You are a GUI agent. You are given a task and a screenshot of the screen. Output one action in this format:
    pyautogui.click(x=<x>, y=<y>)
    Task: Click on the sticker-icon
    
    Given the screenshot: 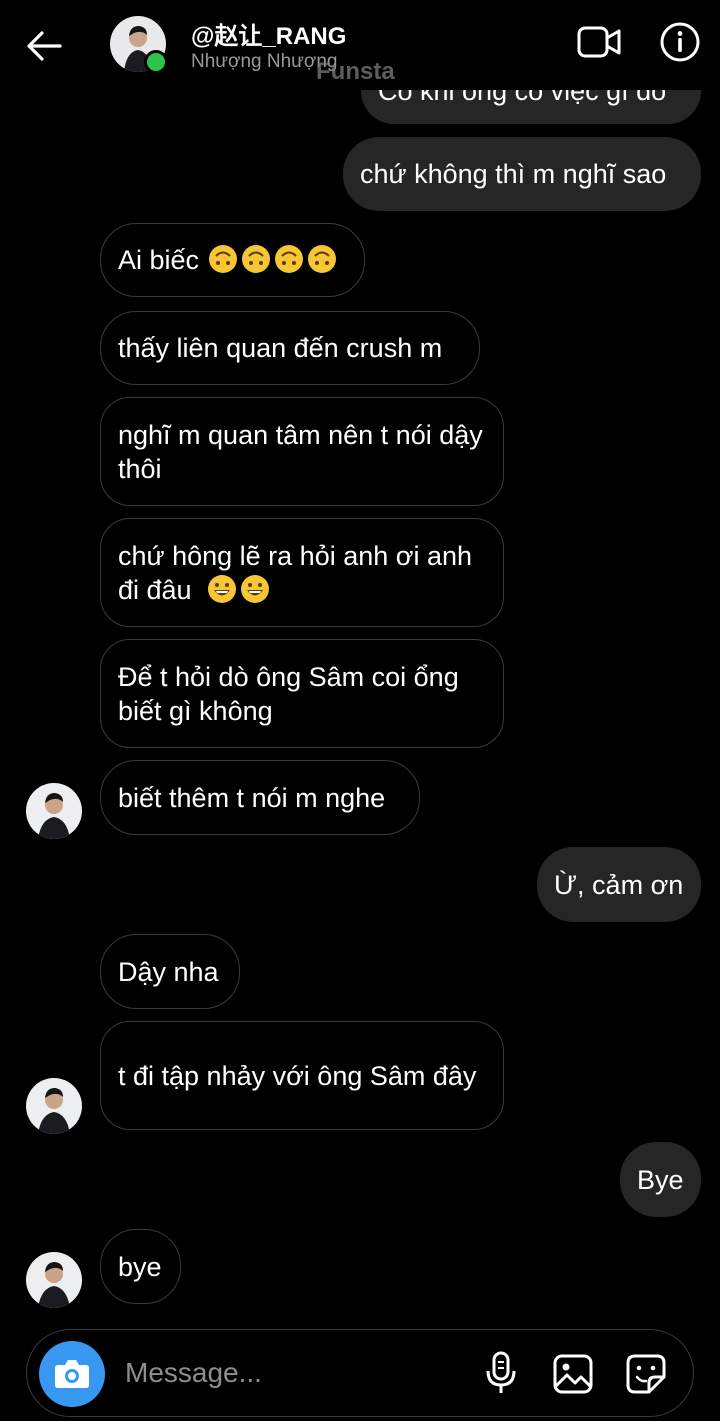 What is the action you would take?
    pyautogui.click(x=646, y=1374)
    